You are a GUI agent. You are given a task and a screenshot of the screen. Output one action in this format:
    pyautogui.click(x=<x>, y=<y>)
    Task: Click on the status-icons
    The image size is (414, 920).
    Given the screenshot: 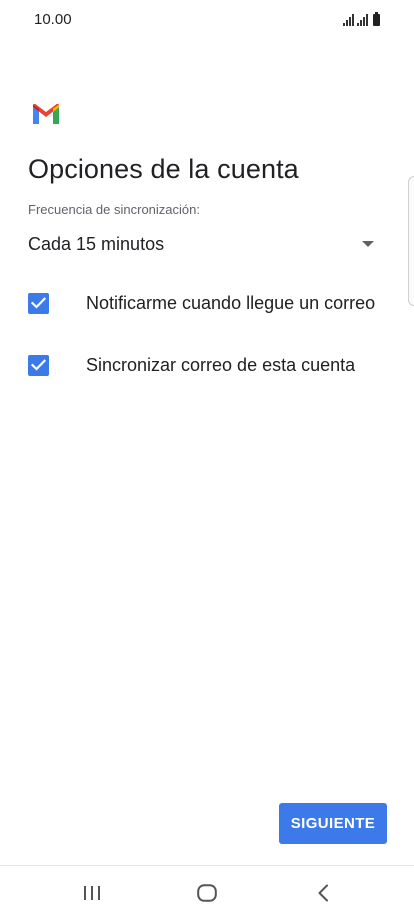 What is the action you would take?
    pyautogui.click(x=361, y=19)
    